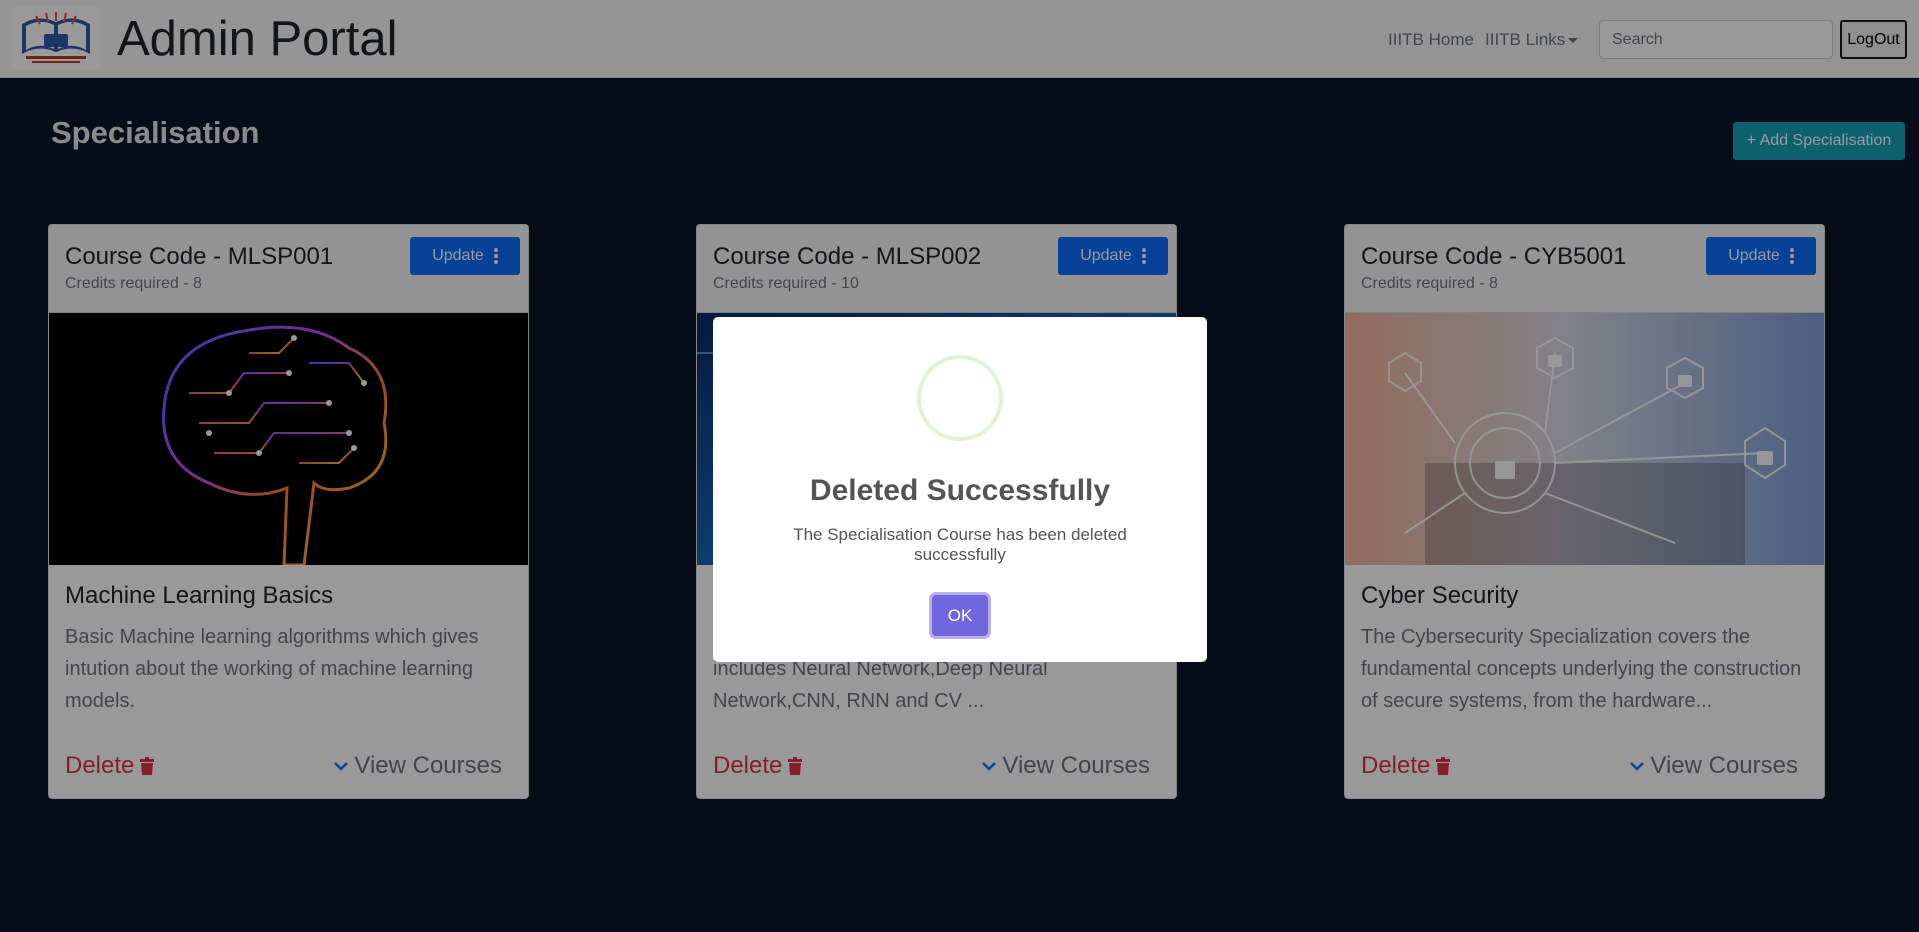 The height and width of the screenshot is (932, 1919). I want to click on ok-button: OK, so click(960, 615).